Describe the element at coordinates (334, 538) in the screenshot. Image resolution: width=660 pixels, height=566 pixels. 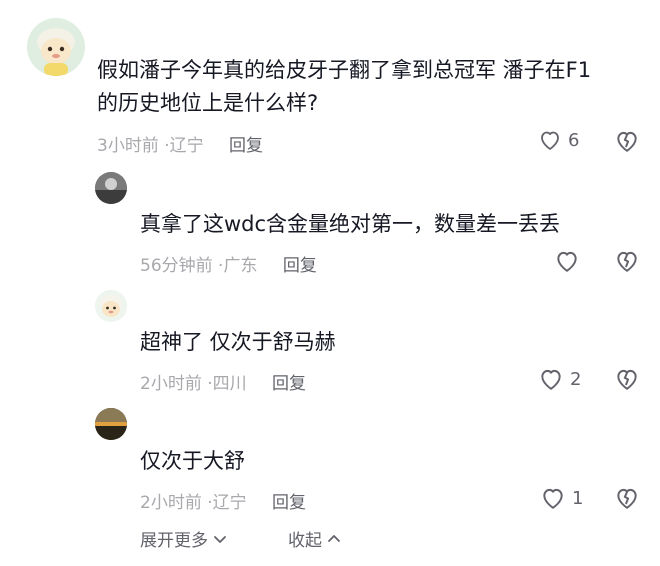
I see `chevron-up-icon` at that location.